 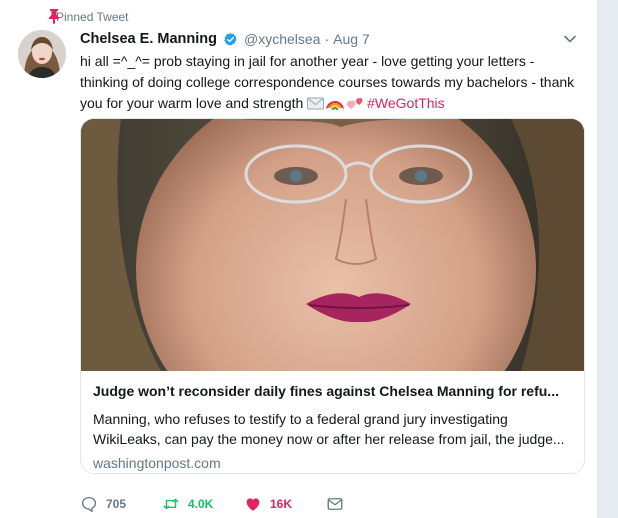 What do you see at coordinates (570, 39) in the screenshot?
I see `chevron-down-icon` at bounding box center [570, 39].